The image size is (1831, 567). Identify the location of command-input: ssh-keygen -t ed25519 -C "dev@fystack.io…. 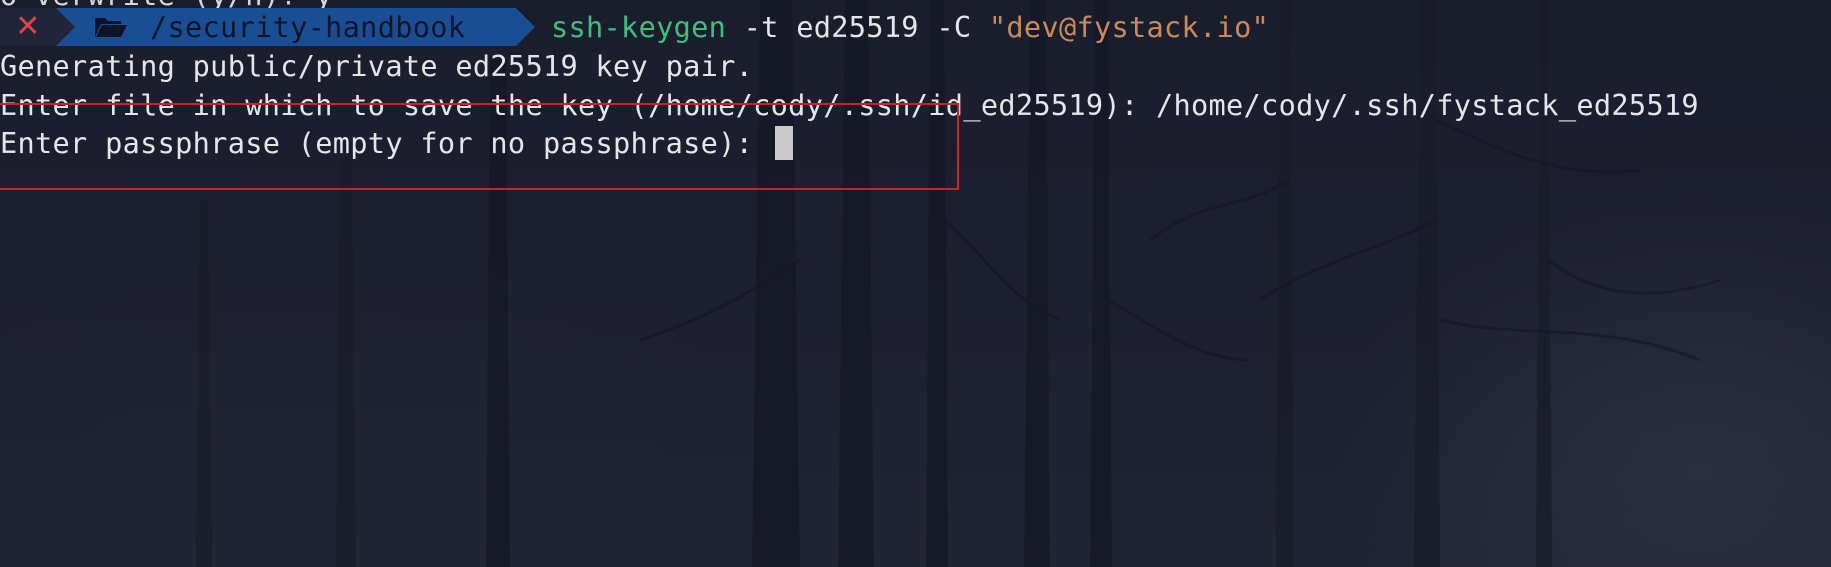
(910, 27).